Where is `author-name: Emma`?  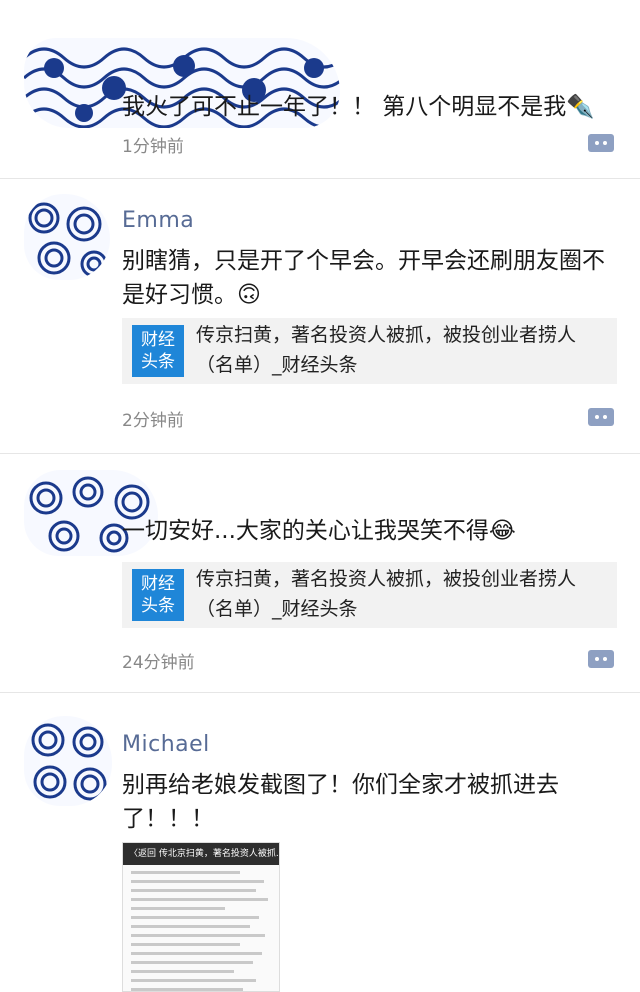
author-name: Emma is located at coordinates (158, 220).